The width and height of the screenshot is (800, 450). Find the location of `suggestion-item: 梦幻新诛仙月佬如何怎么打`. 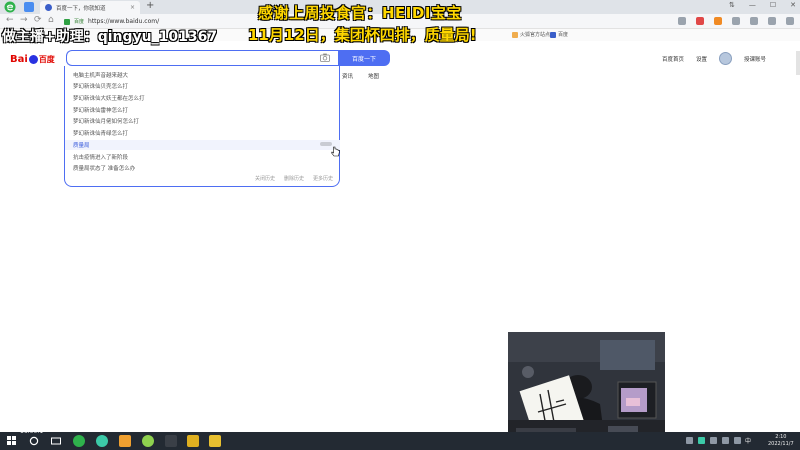

suggestion-item: 梦幻新诛仙月佬如何怎么打 is located at coordinates (106, 121).